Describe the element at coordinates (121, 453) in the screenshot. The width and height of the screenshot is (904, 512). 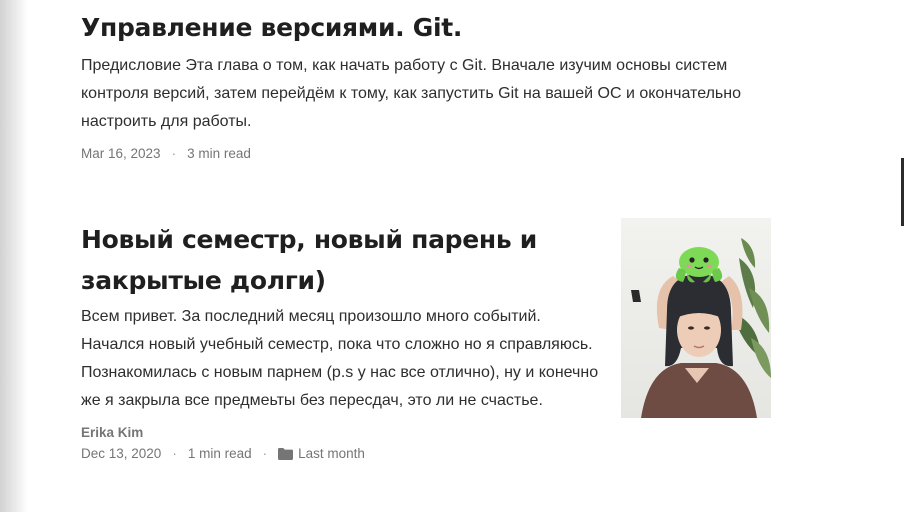
I see `post-date: Dec 13, 2020` at that location.